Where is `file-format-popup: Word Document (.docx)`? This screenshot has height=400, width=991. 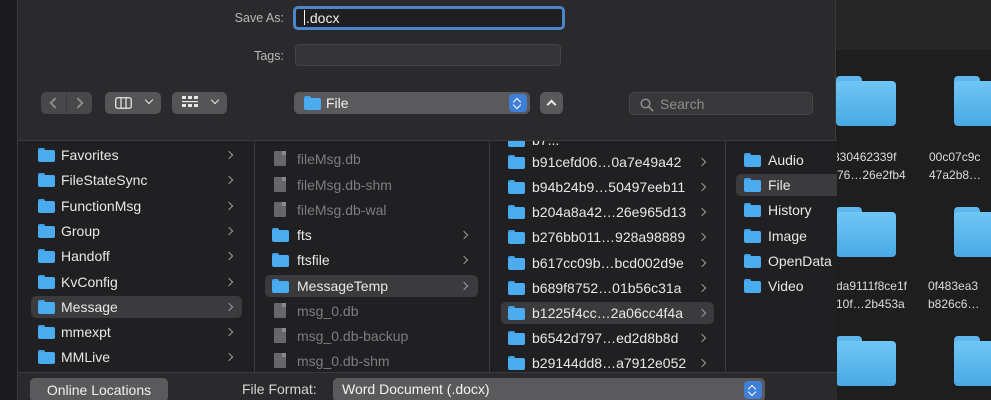 file-format-popup: Word Document (.docx) is located at coordinates (549, 389).